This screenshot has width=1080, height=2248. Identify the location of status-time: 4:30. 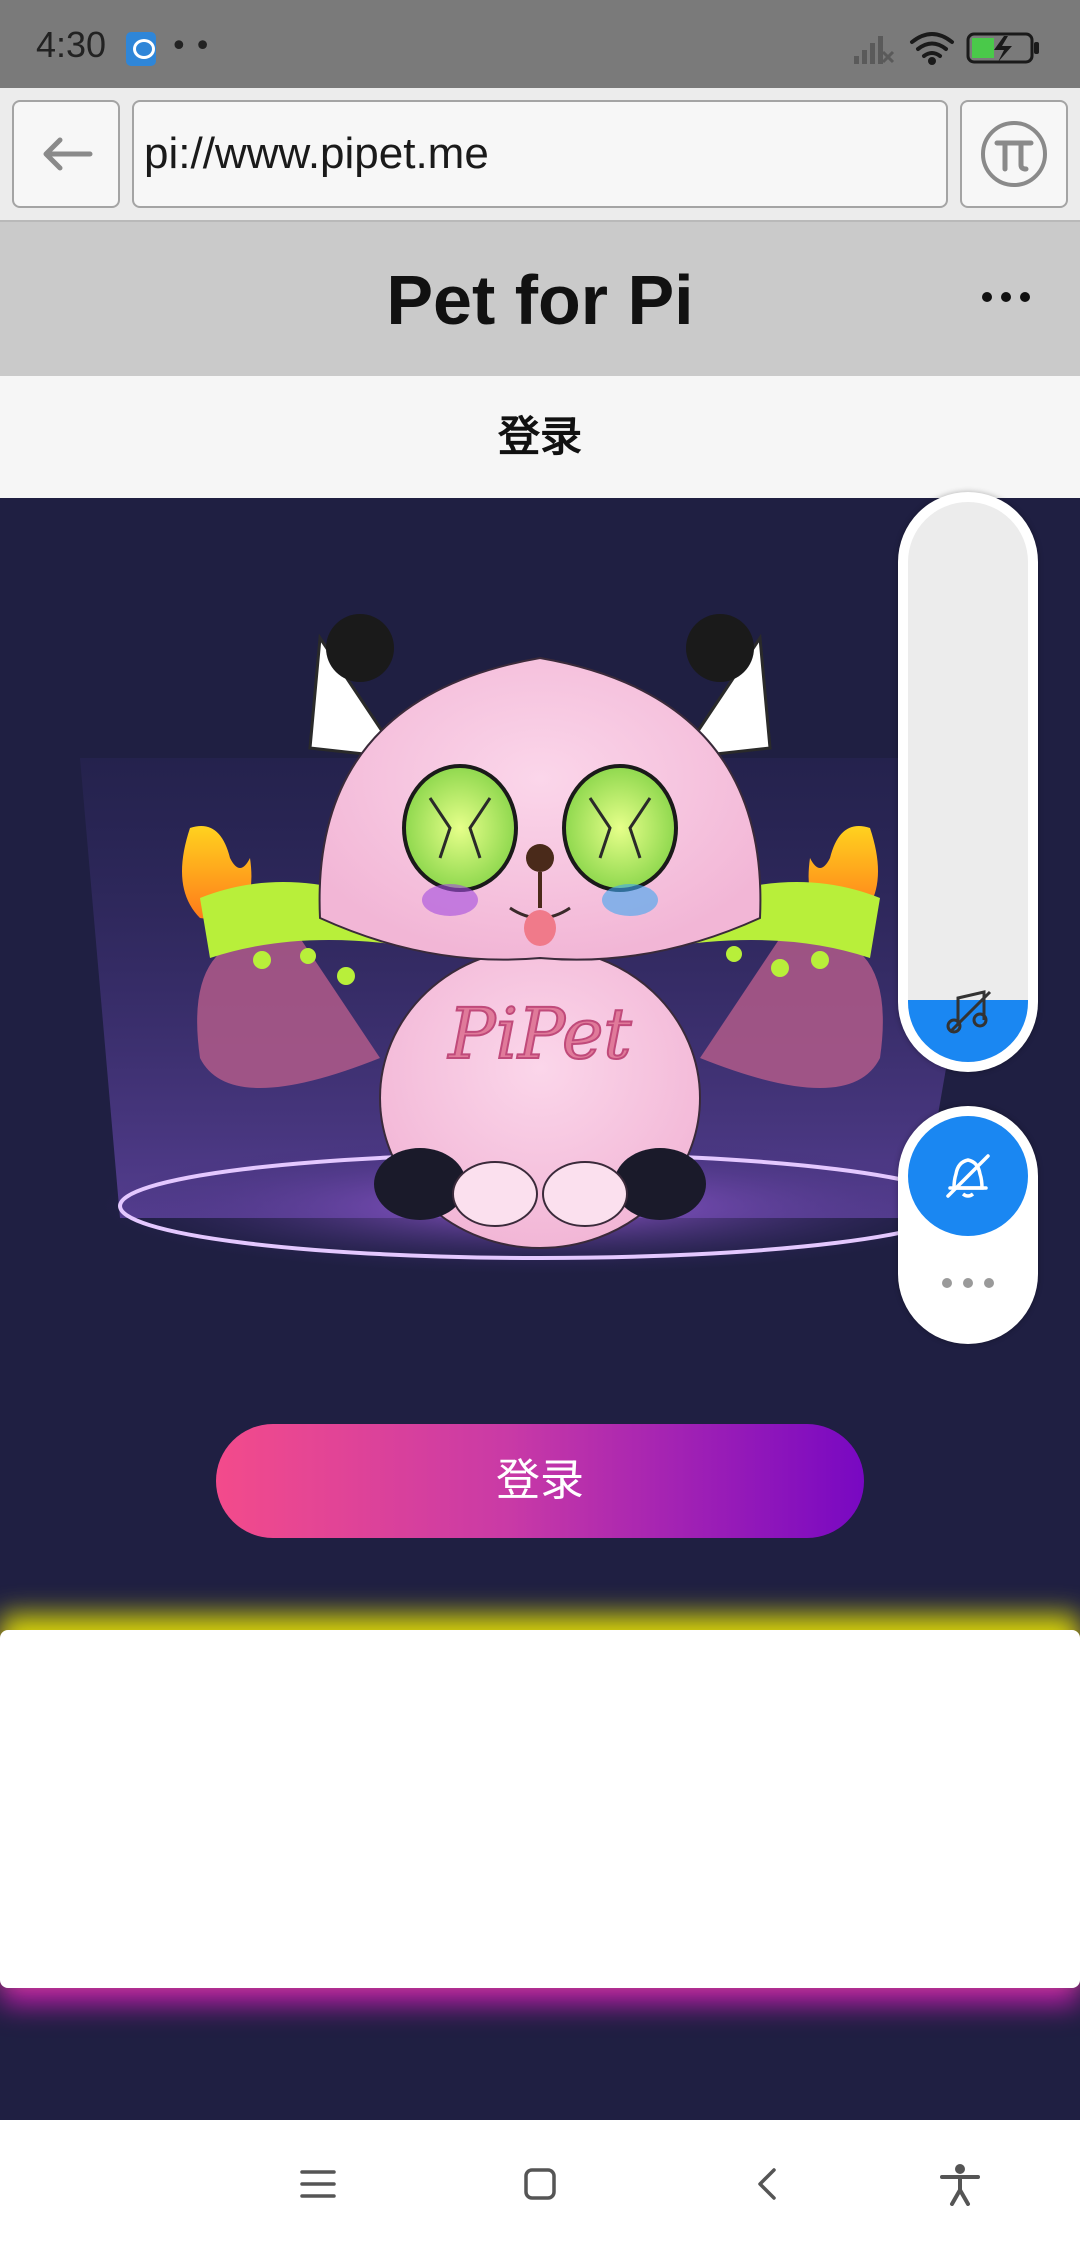
(71, 44).